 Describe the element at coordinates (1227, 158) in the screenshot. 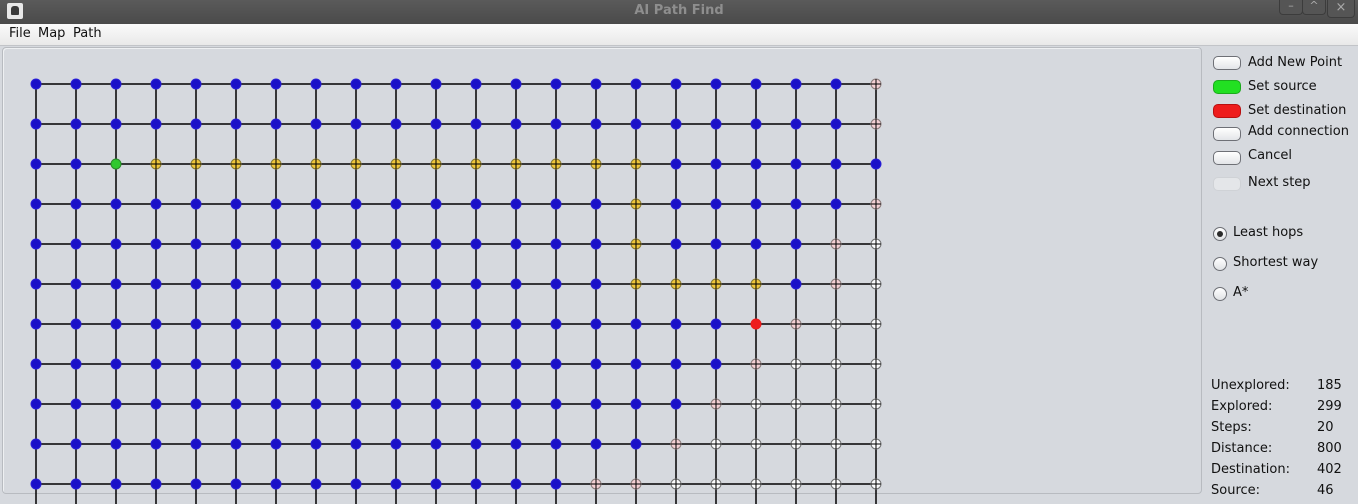

I see `cancel-button` at that location.